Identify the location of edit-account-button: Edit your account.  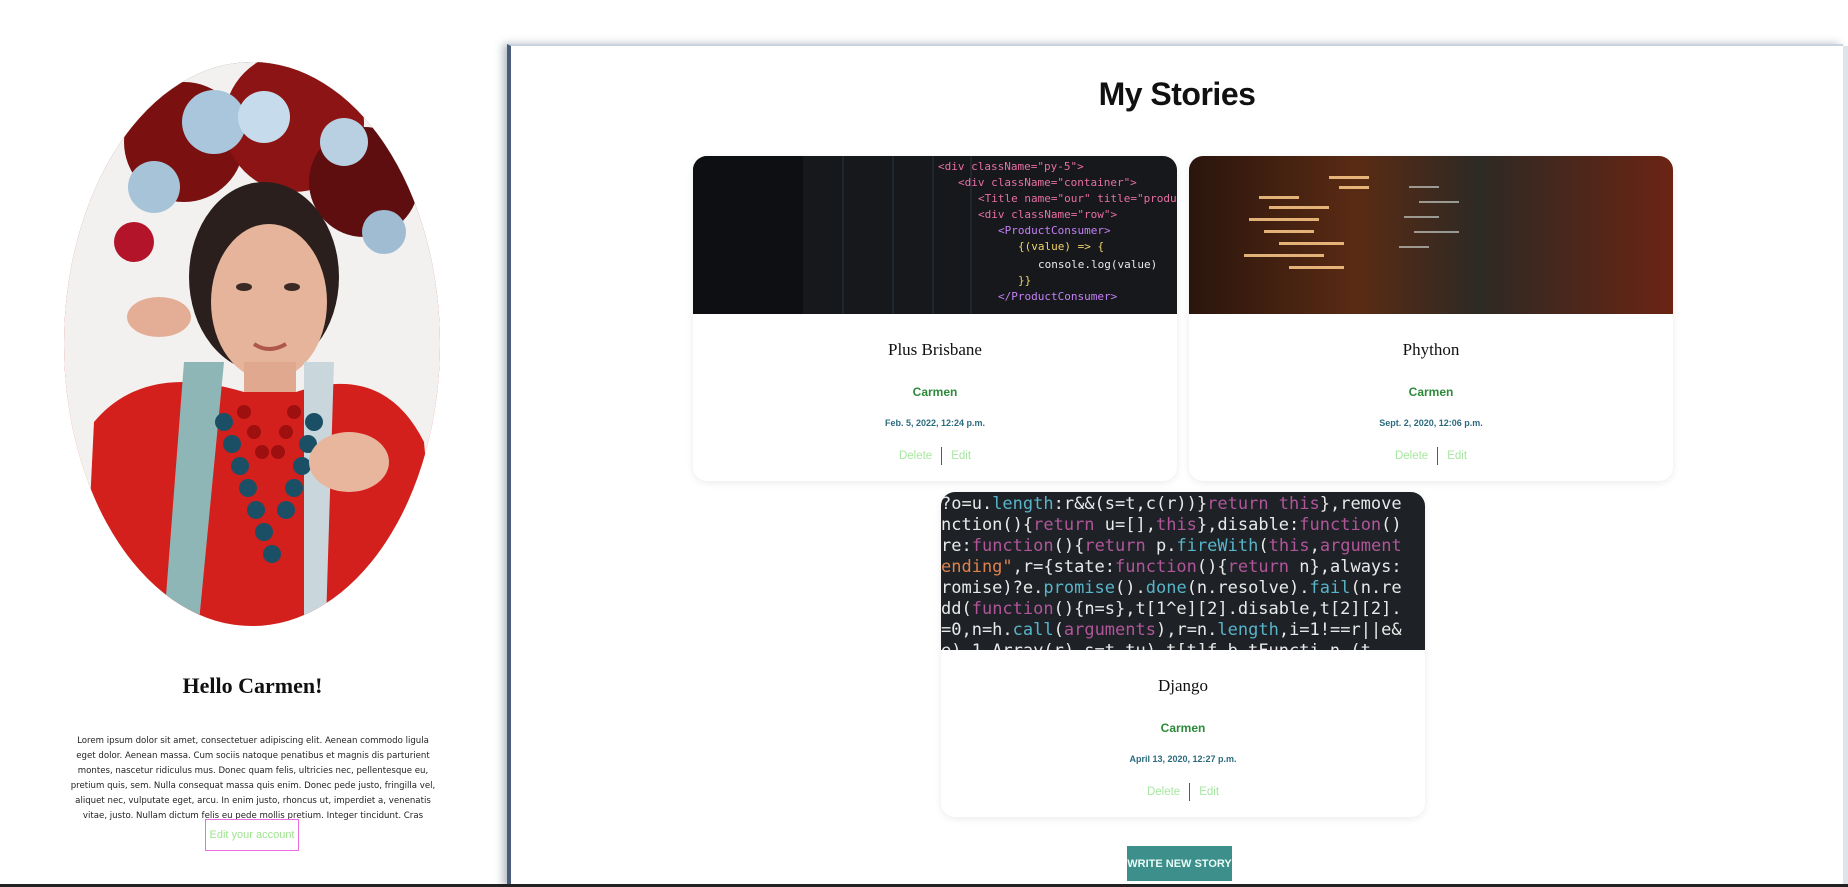
(252, 835).